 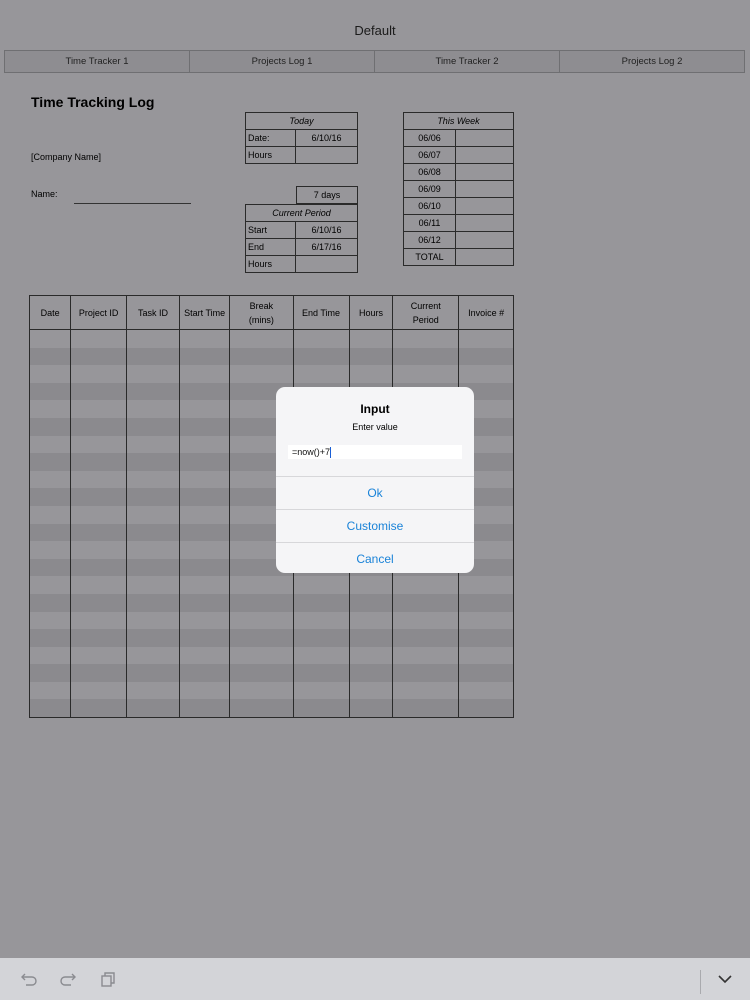 What do you see at coordinates (375, 525) in the screenshot?
I see `customise-button: Customise` at bounding box center [375, 525].